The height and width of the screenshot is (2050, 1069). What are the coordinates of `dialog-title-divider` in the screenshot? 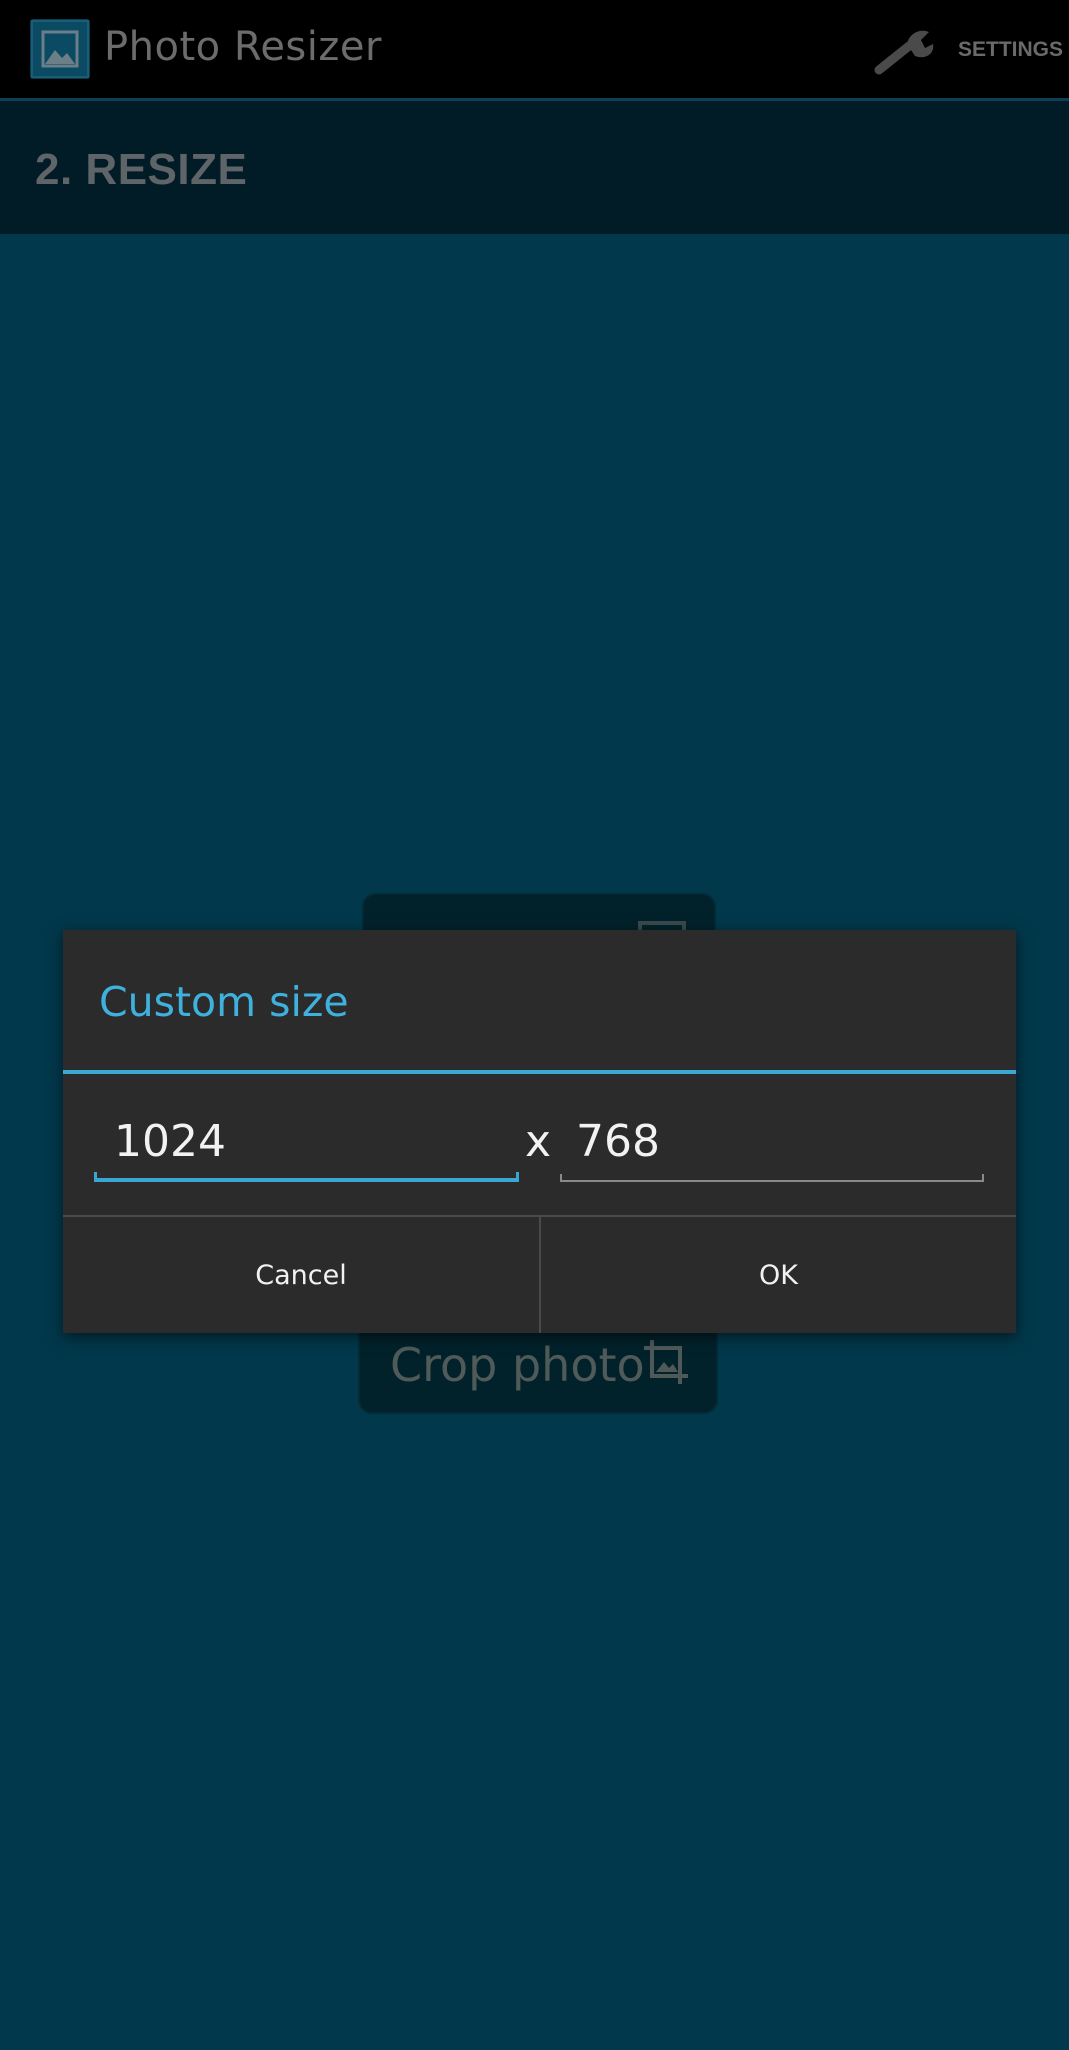 It's located at (539, 1072).